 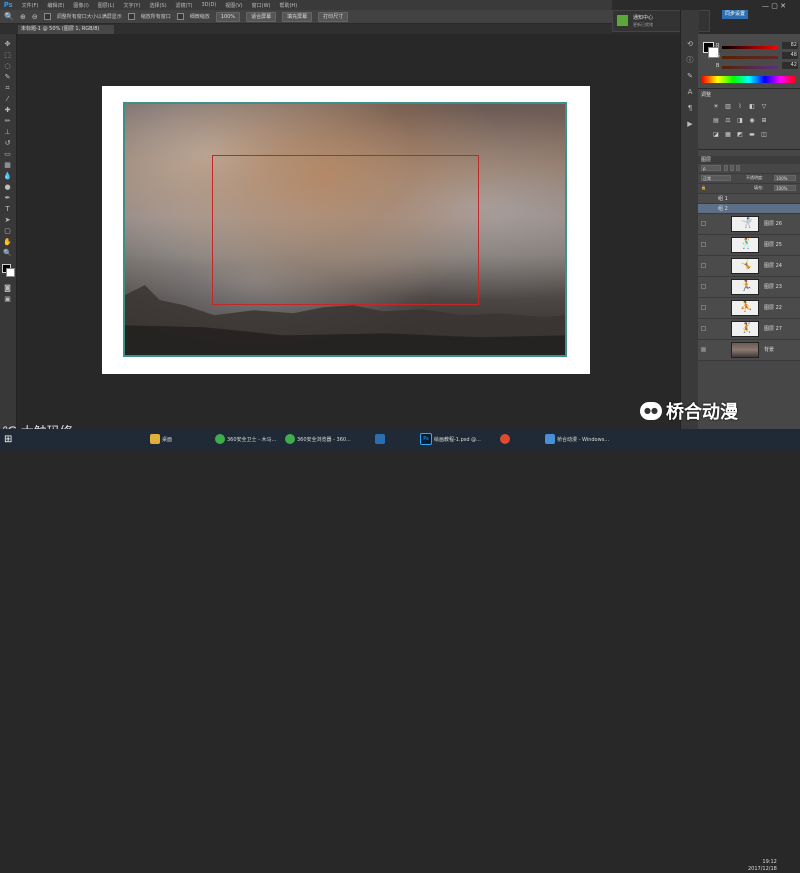 What do you see at coordinates (228, 16) in the screenshot?
I see `zoom-100-button: 100%` at bounding box center [228, 16].